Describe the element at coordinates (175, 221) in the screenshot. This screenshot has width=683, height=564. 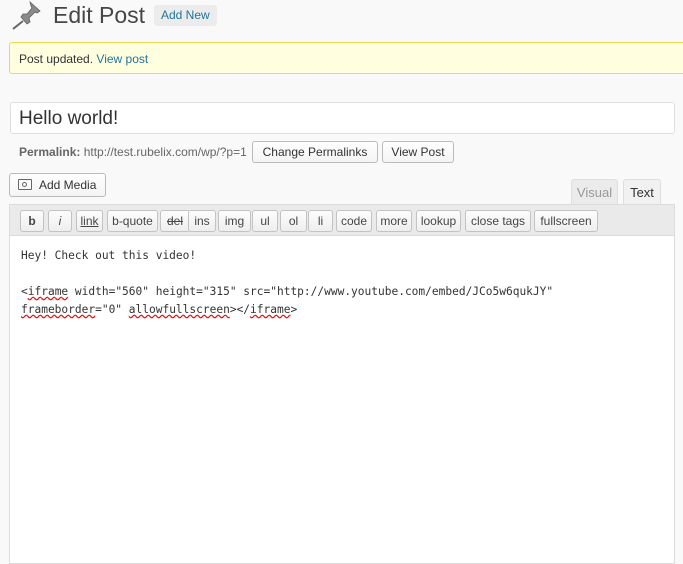
I see `qt-del-button: del` at that location.